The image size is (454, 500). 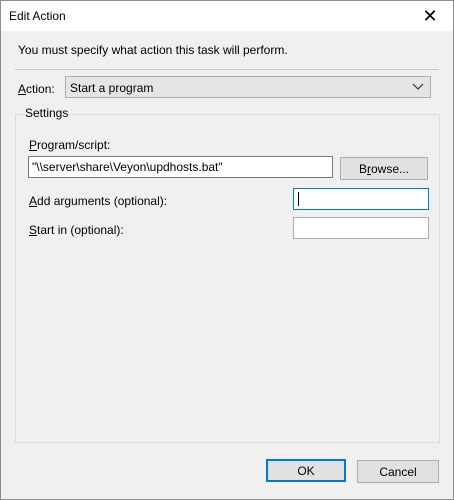 I want to click on chevron-down-icon, so click(x=418, y=88).